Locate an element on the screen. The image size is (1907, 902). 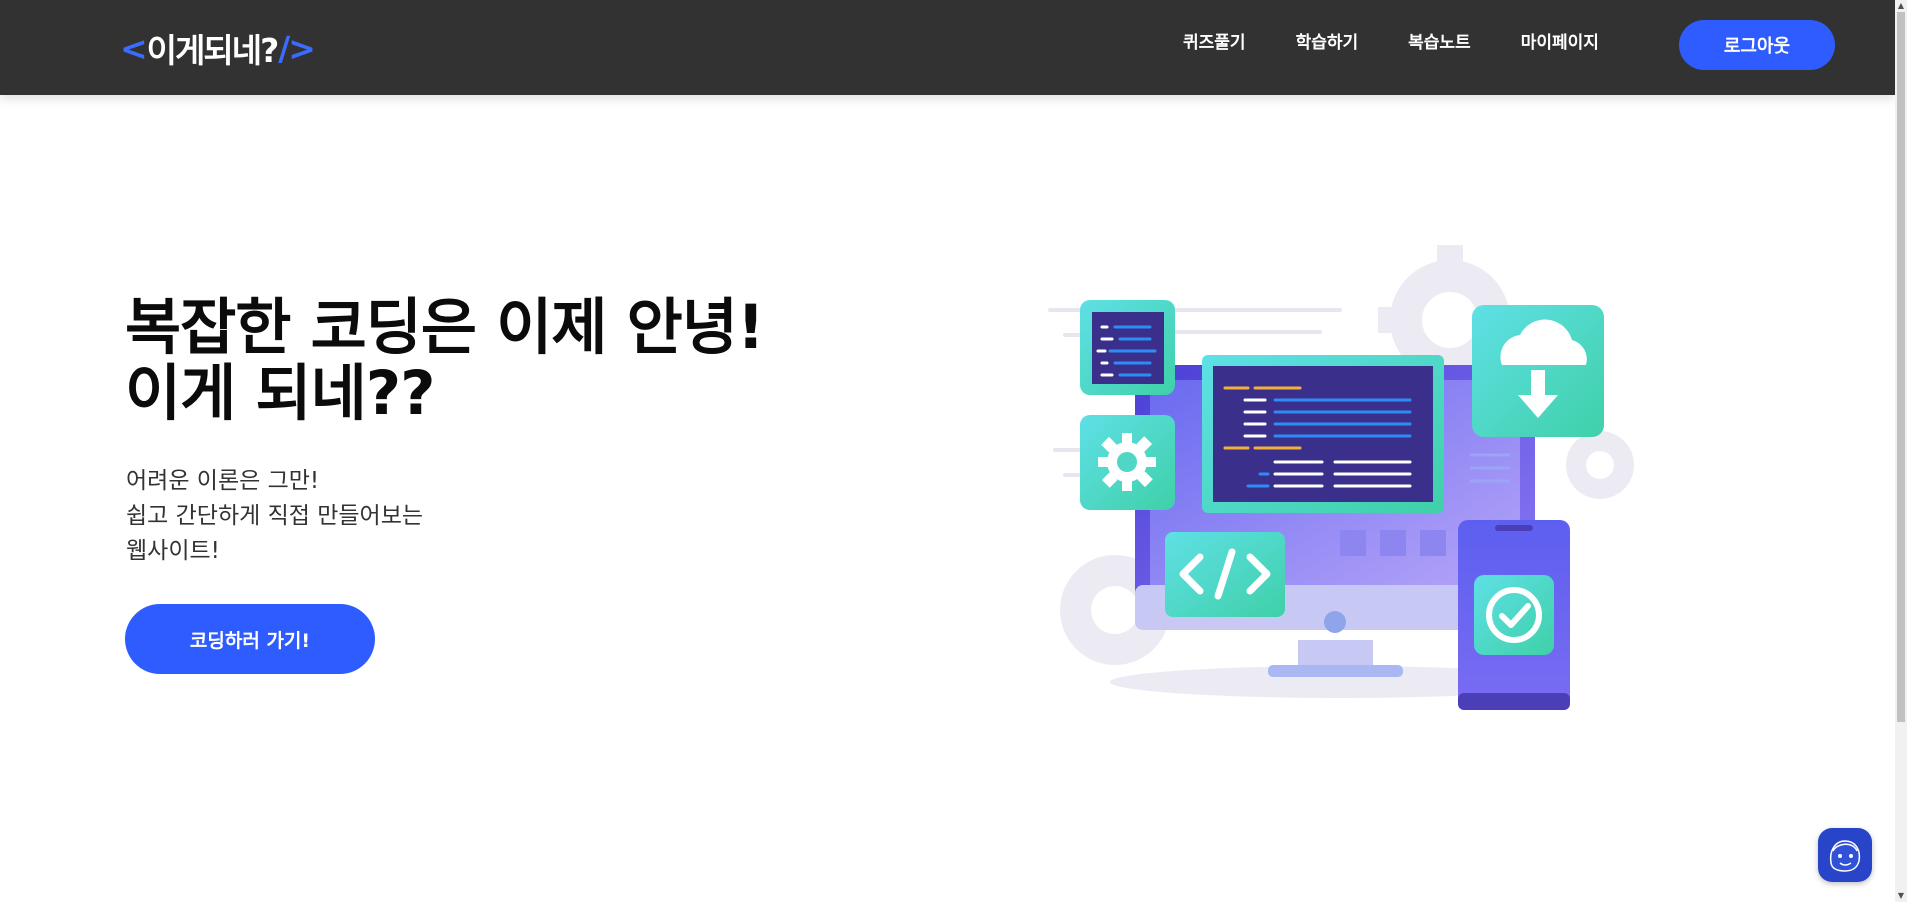
scroll-up-icon: ▲ is located at coordinates (1901, 6).